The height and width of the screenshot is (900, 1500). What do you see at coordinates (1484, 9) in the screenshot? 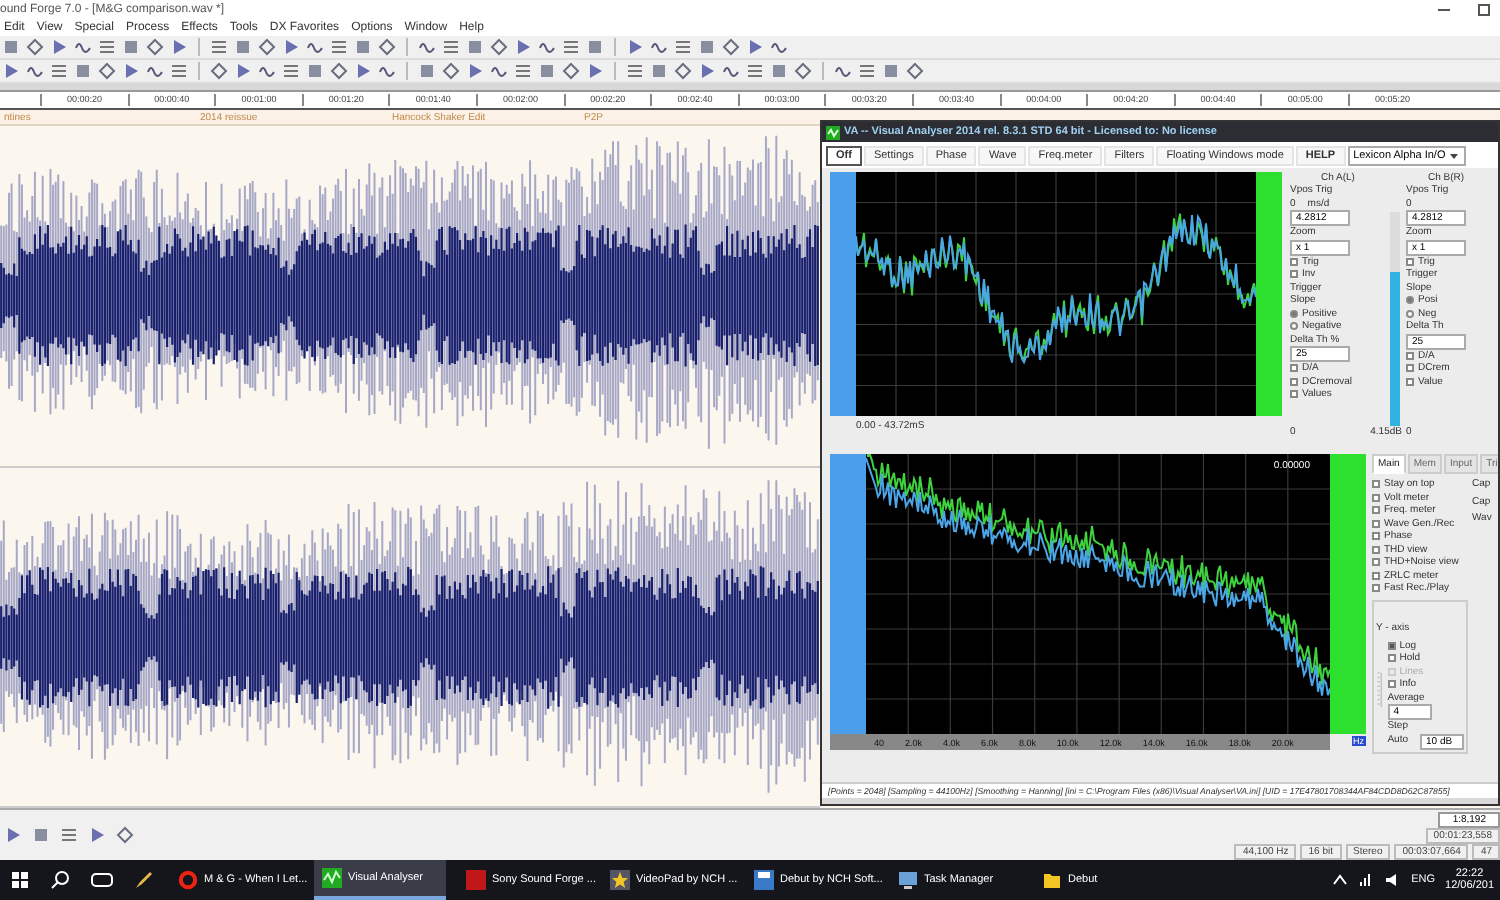
I see `maximize-icon` at bounding box center [1484, 9].